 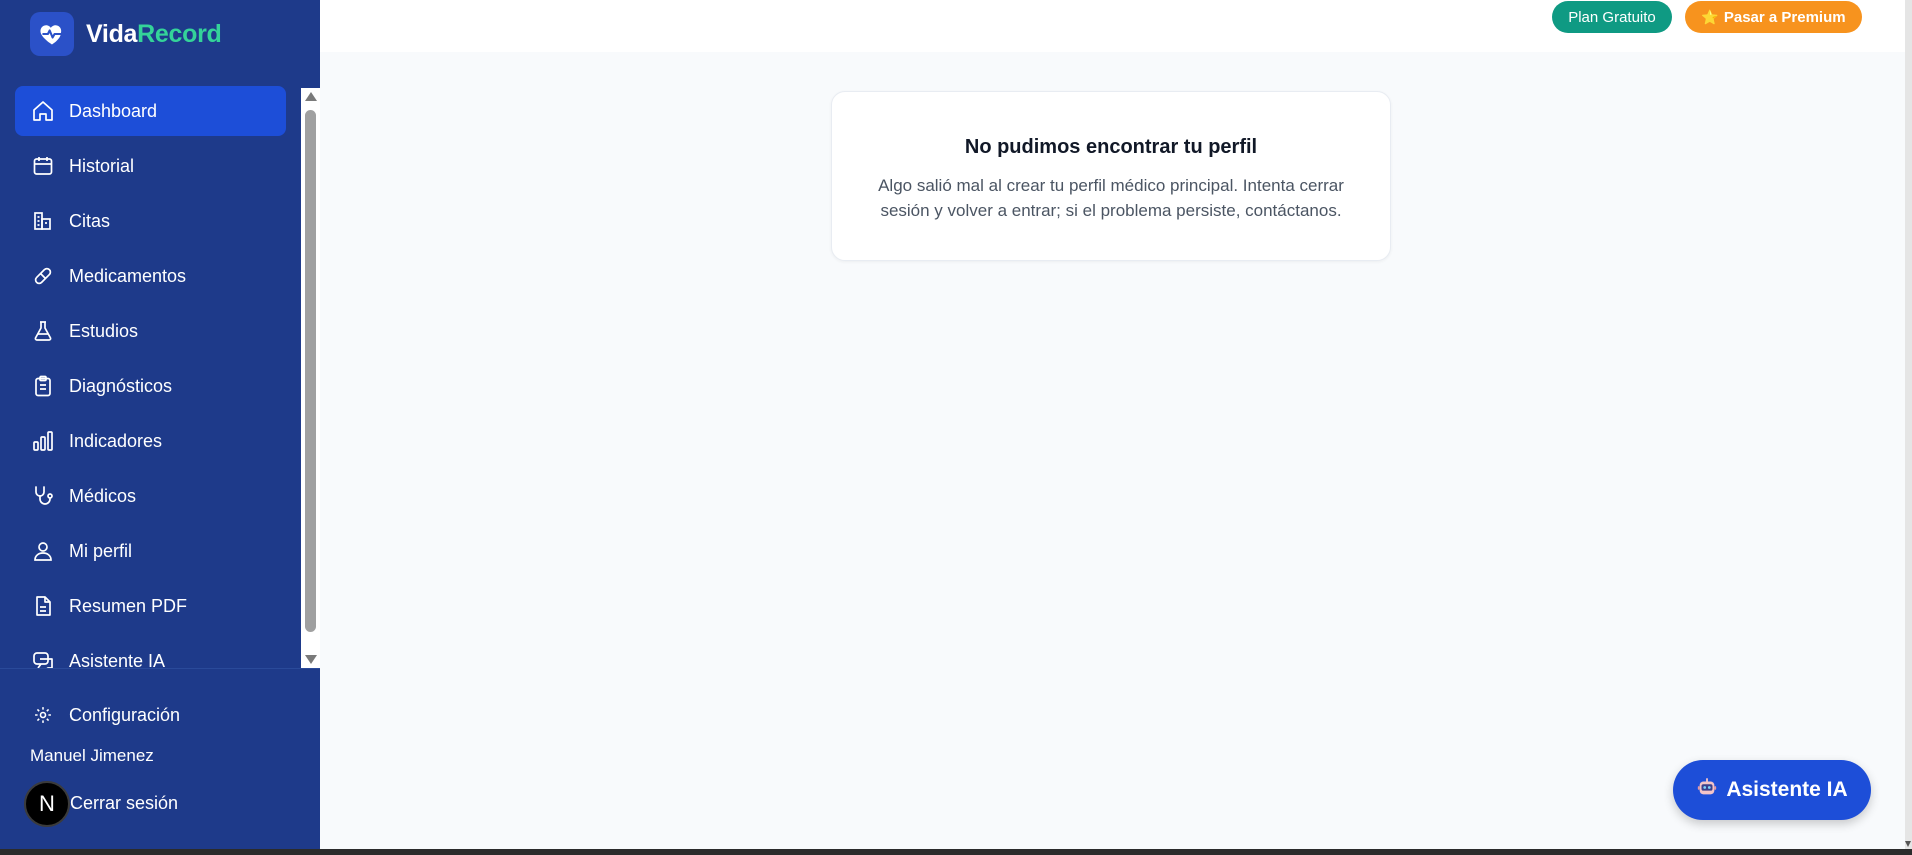 I want to click on sidebar-item-label: Citas, so click(x=90, y=220).